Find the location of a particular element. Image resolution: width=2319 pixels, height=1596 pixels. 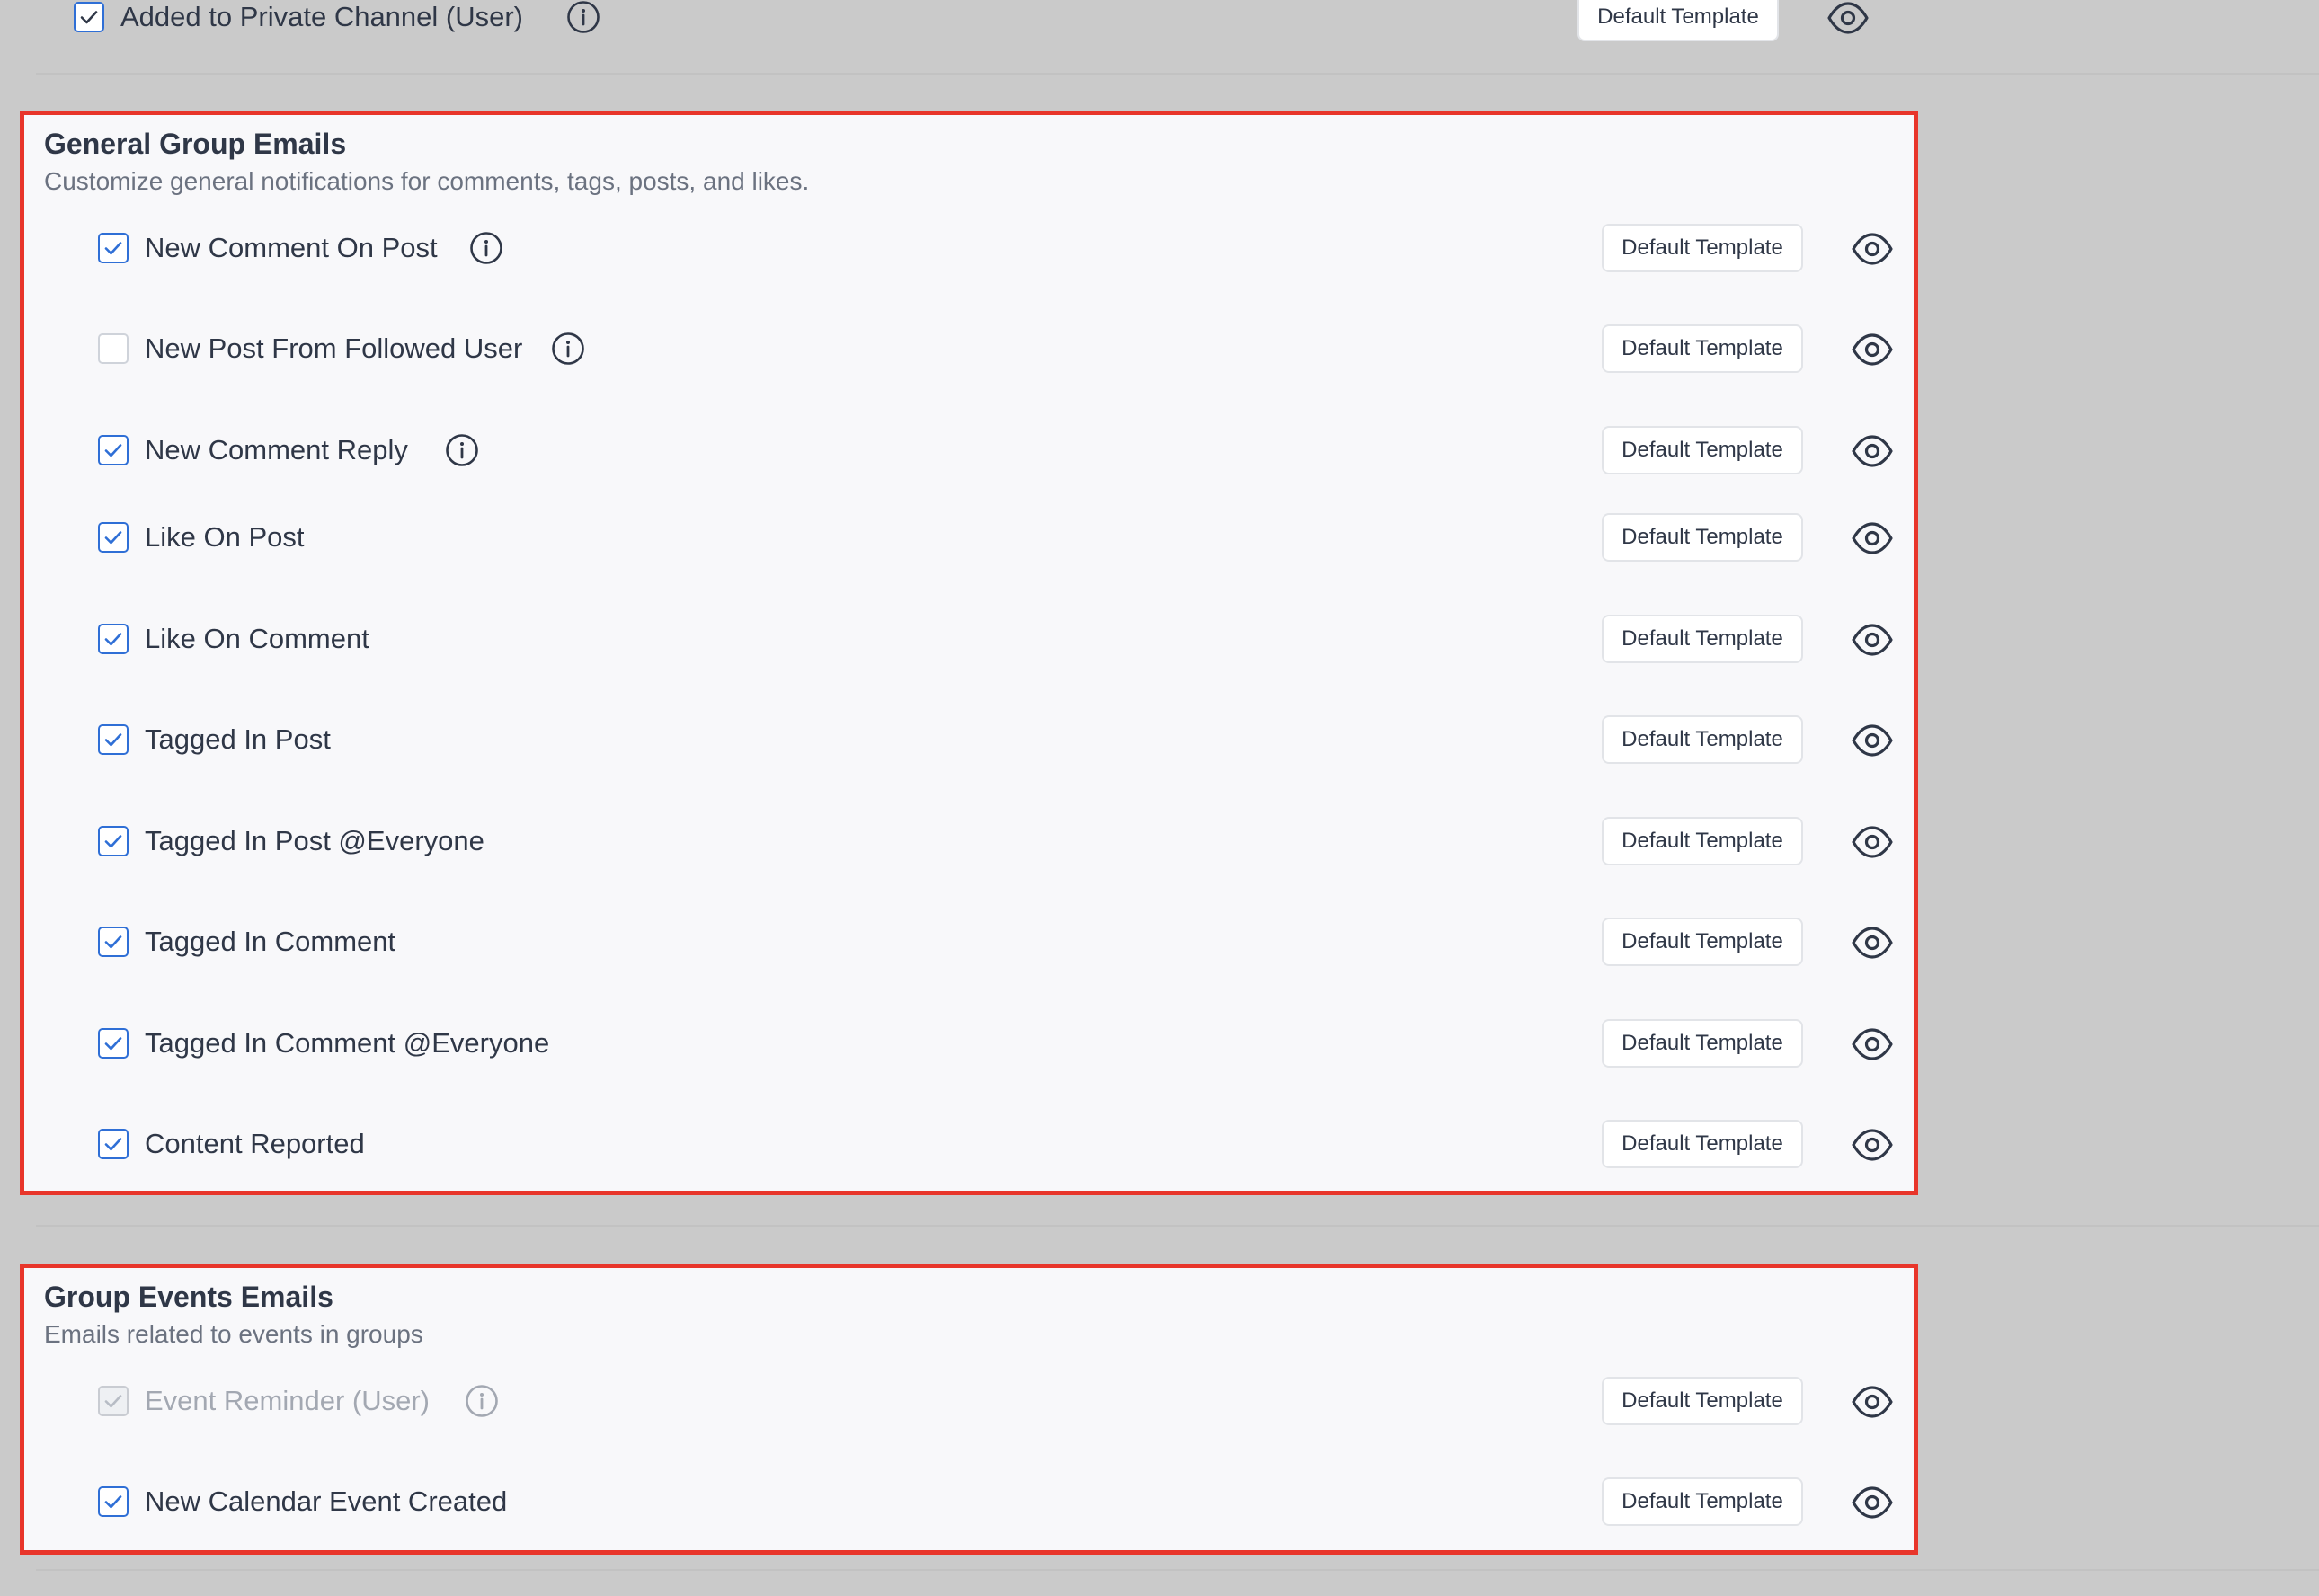

row-label: Event Reminder (User) is located at coordinates (287, 1400).